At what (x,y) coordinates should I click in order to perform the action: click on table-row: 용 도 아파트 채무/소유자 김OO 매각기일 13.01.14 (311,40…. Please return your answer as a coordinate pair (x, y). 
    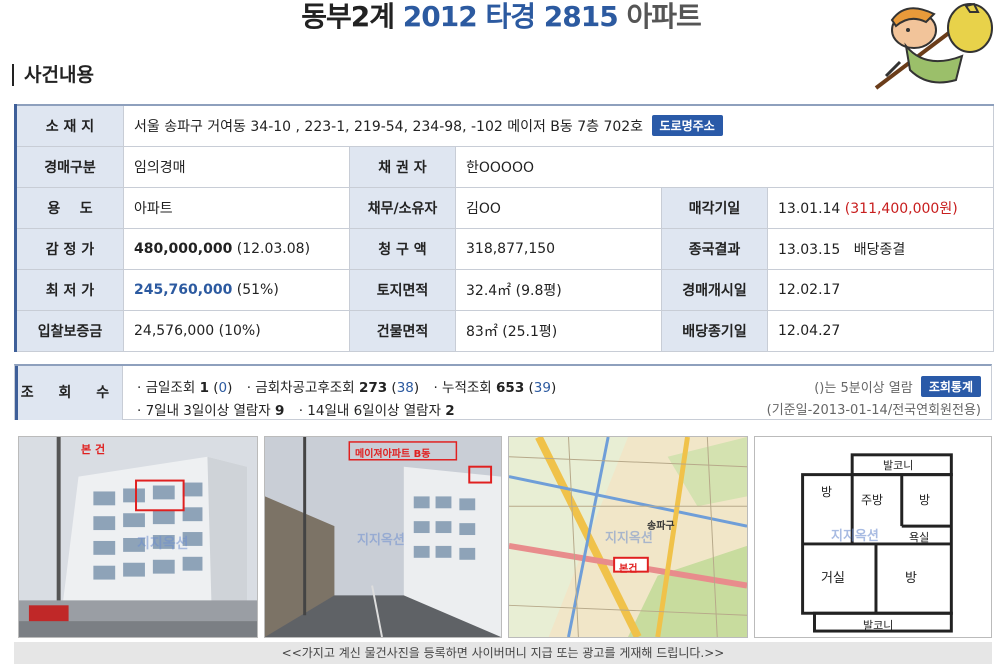
    Looking at the image, I should click on (504, 207).